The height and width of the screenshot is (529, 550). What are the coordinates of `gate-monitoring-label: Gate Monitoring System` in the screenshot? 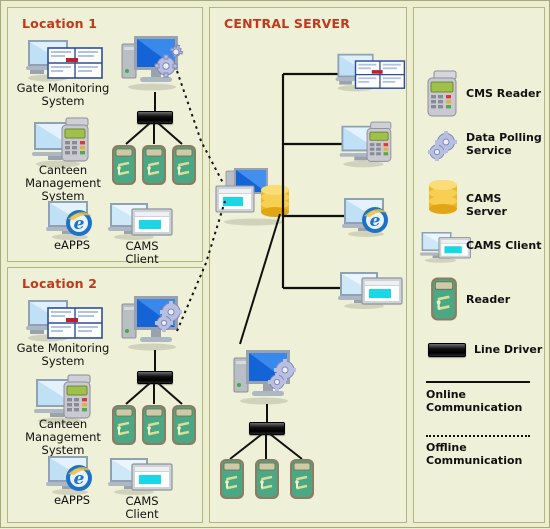 It's located at (63, 95).